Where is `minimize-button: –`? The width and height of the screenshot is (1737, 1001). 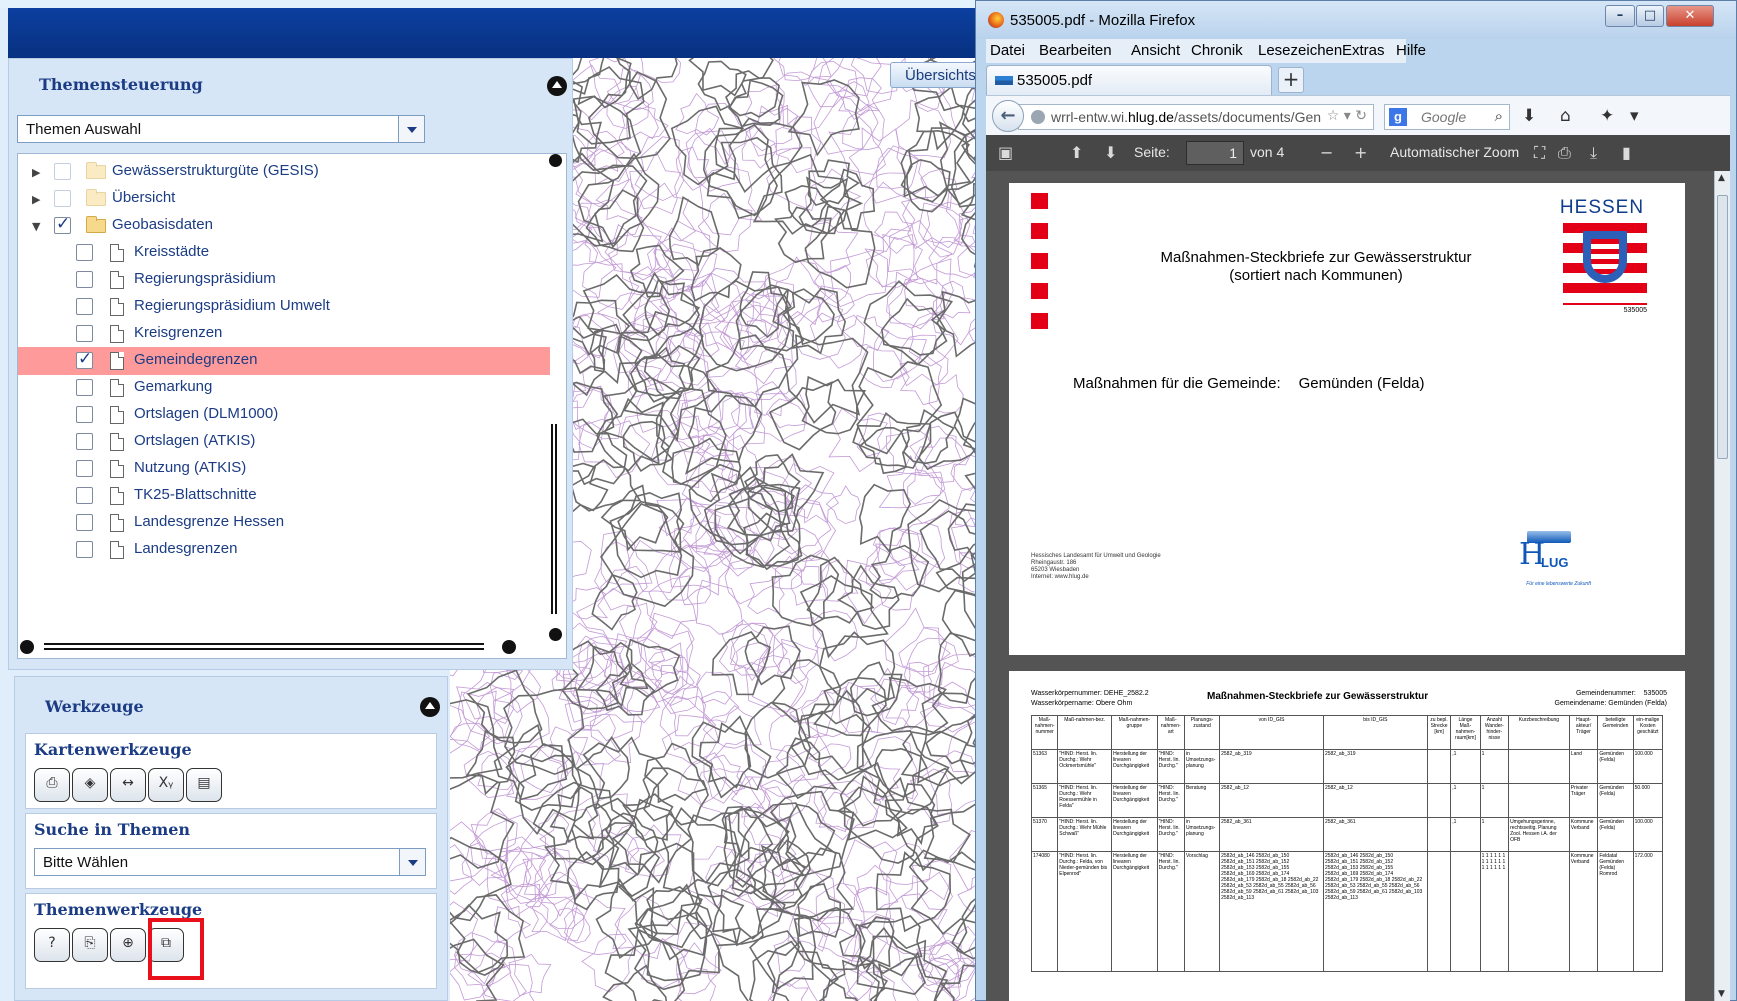
minimize-button: – is located at coordinates (1620, 16).